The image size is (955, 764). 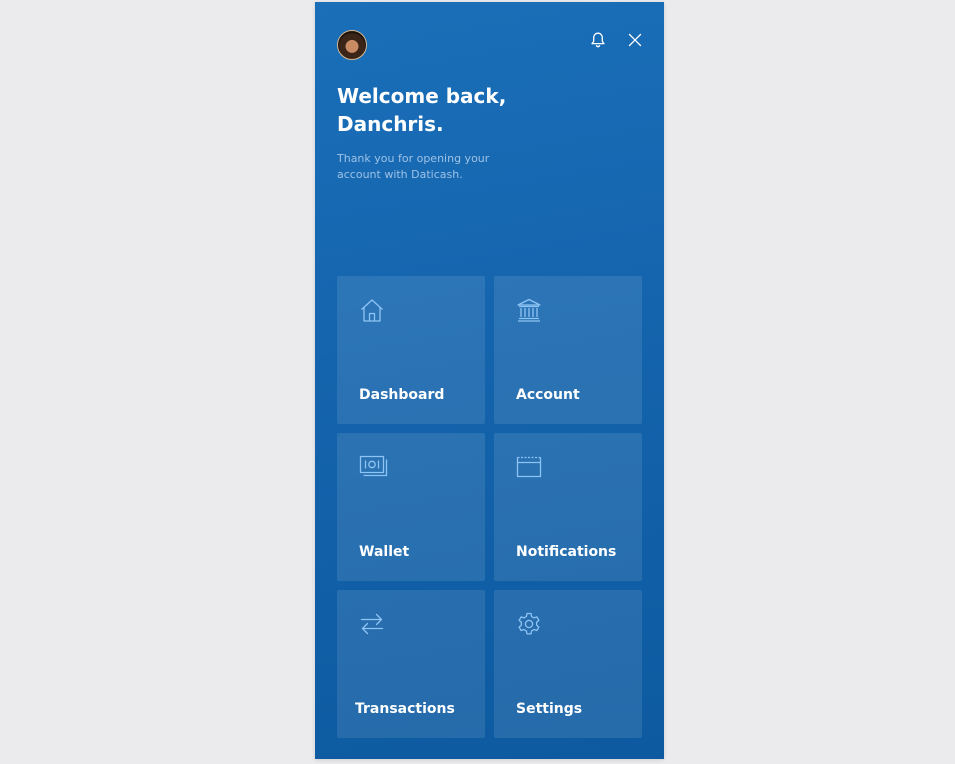 I want to click on tile-transactions-label: Transactions, so click(x=405, y=709).